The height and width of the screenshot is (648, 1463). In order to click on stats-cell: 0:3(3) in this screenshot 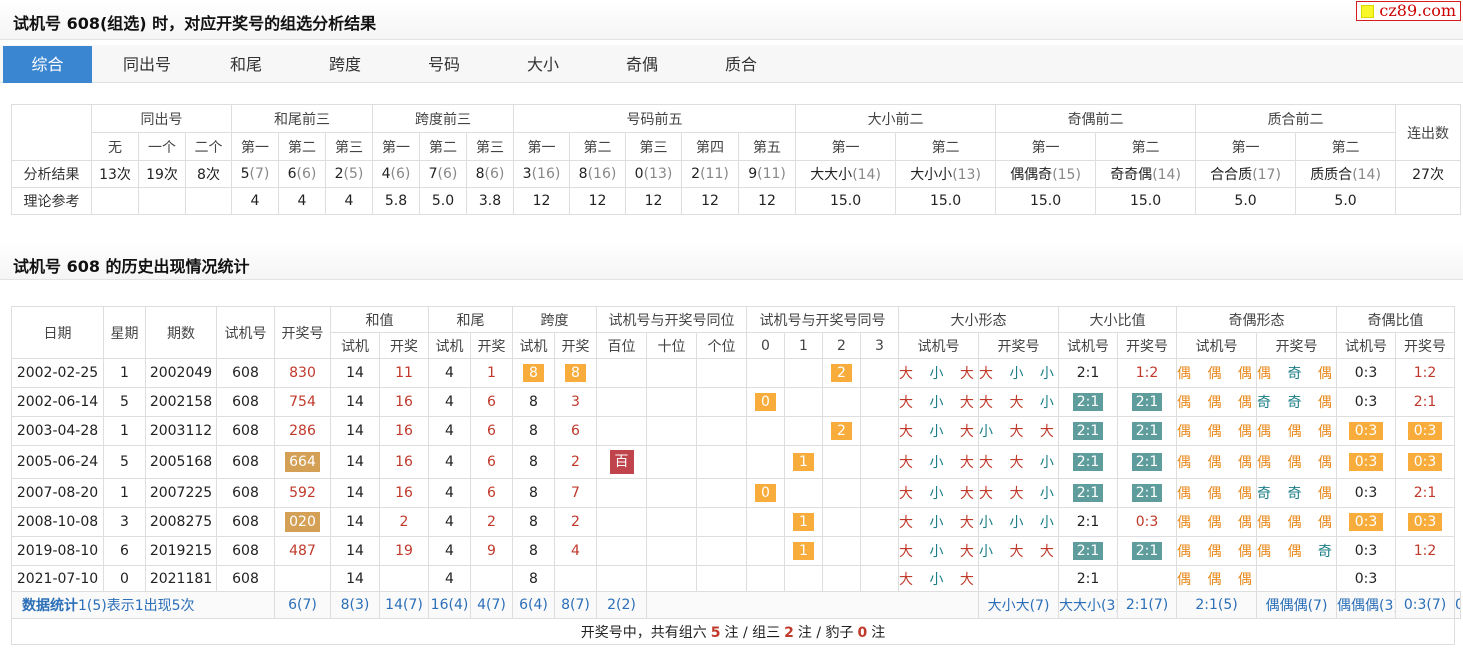, I will do `click(1457, 605)`.